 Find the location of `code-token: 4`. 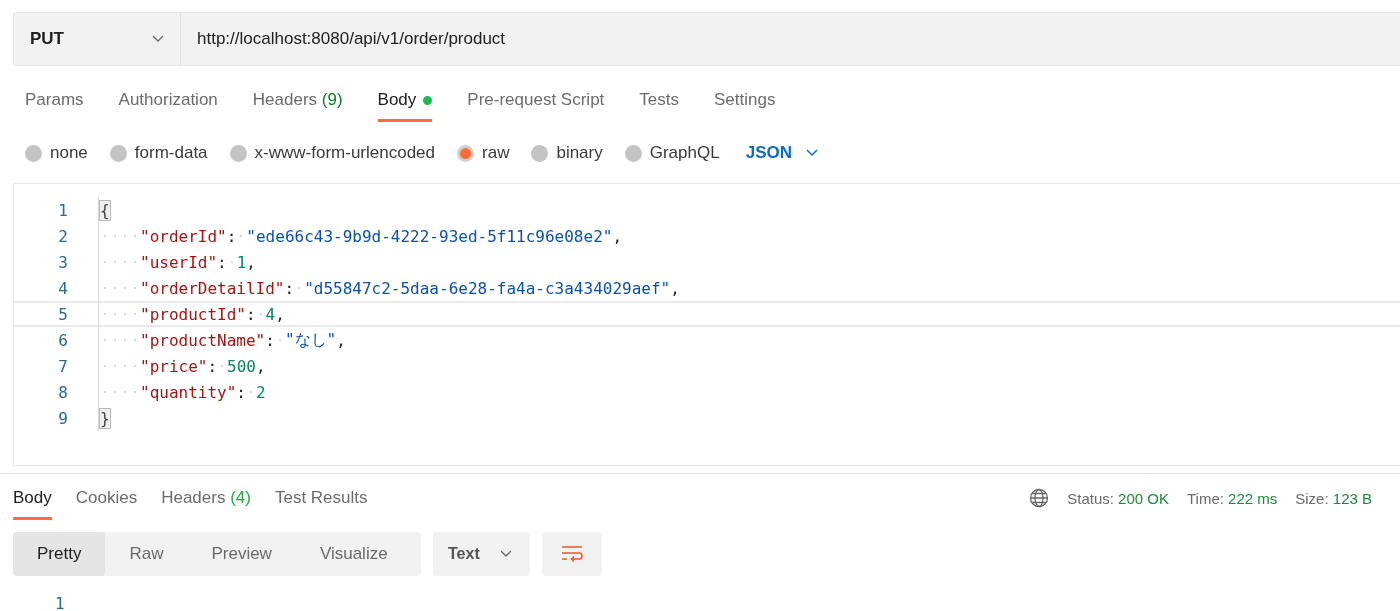

code-token: 4 is located at coordinates (270, 314).